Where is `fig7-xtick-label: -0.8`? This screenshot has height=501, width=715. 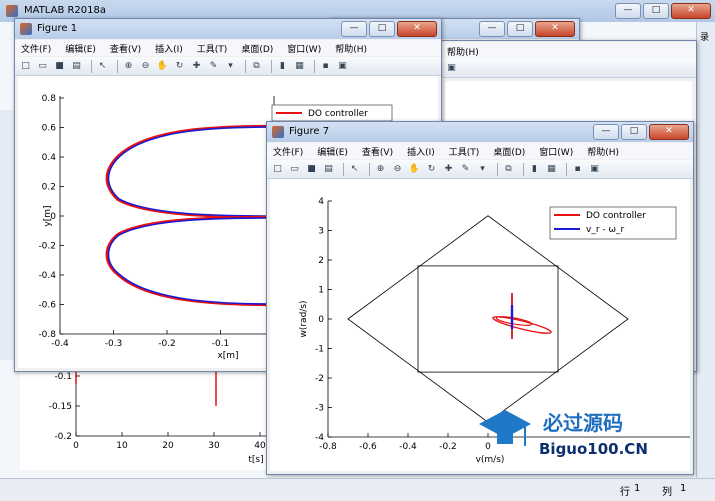
fig7-xtick-label: -0.8 is located at coordinates (328, 447).